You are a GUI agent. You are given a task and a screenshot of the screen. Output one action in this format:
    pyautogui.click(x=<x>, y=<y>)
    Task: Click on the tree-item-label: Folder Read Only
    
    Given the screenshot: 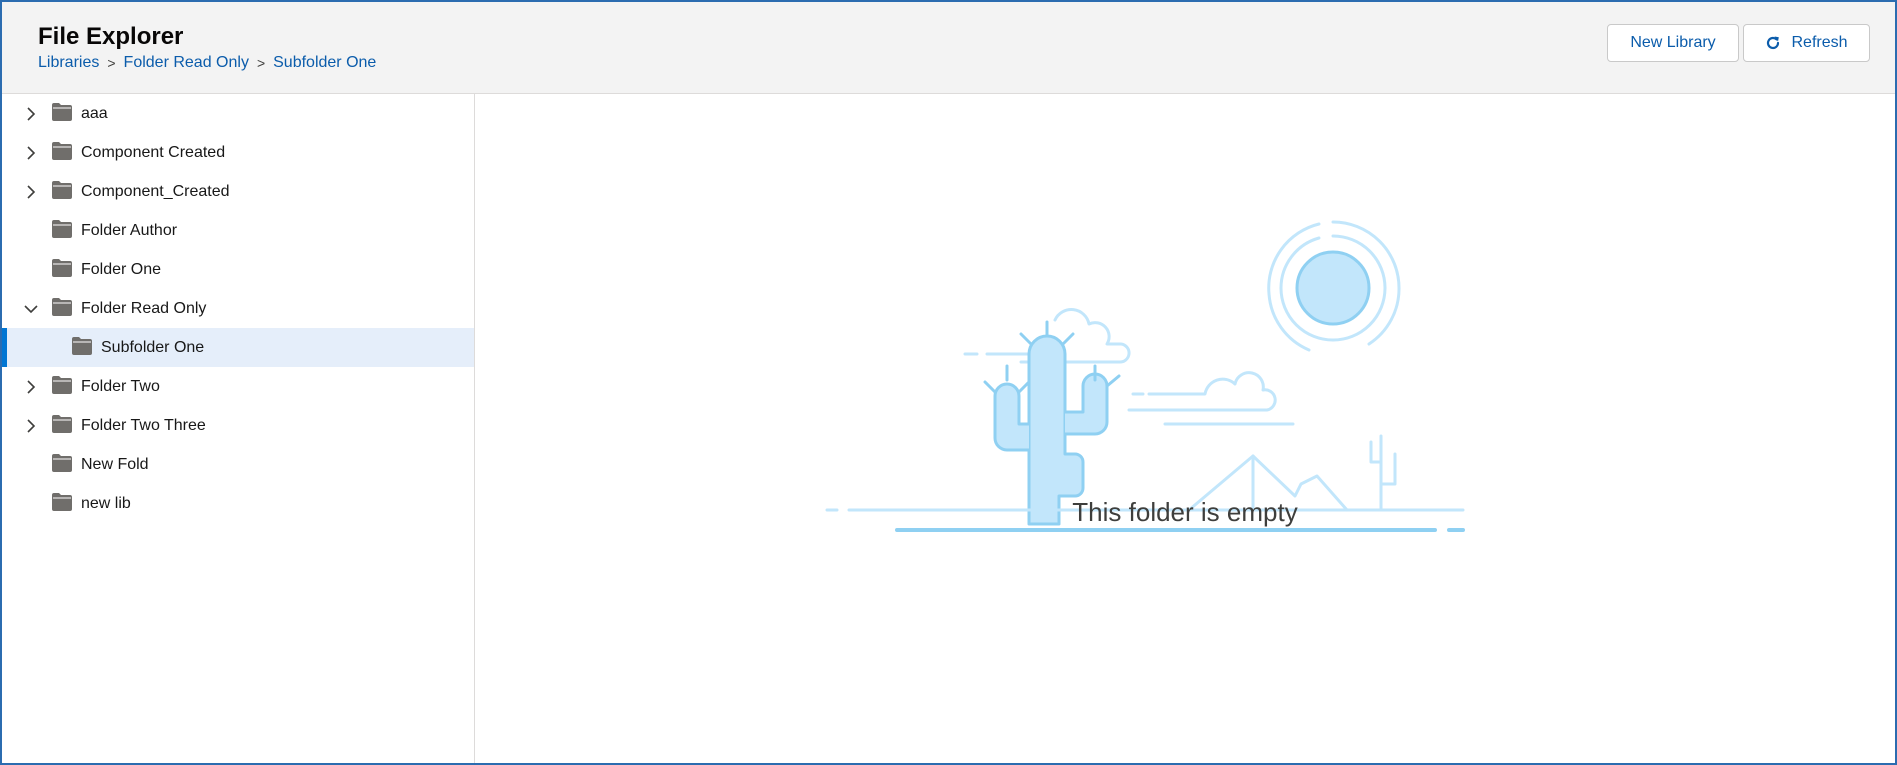 What is the action you would take?
    pyautogui.click(x=144, y=308)
    